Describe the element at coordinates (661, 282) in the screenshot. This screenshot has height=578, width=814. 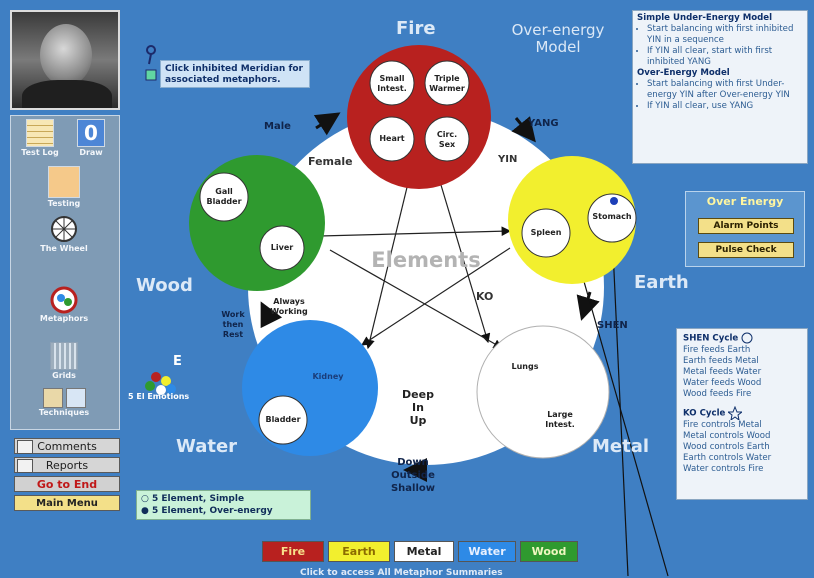
I see `earth-label: Earth` at that location.